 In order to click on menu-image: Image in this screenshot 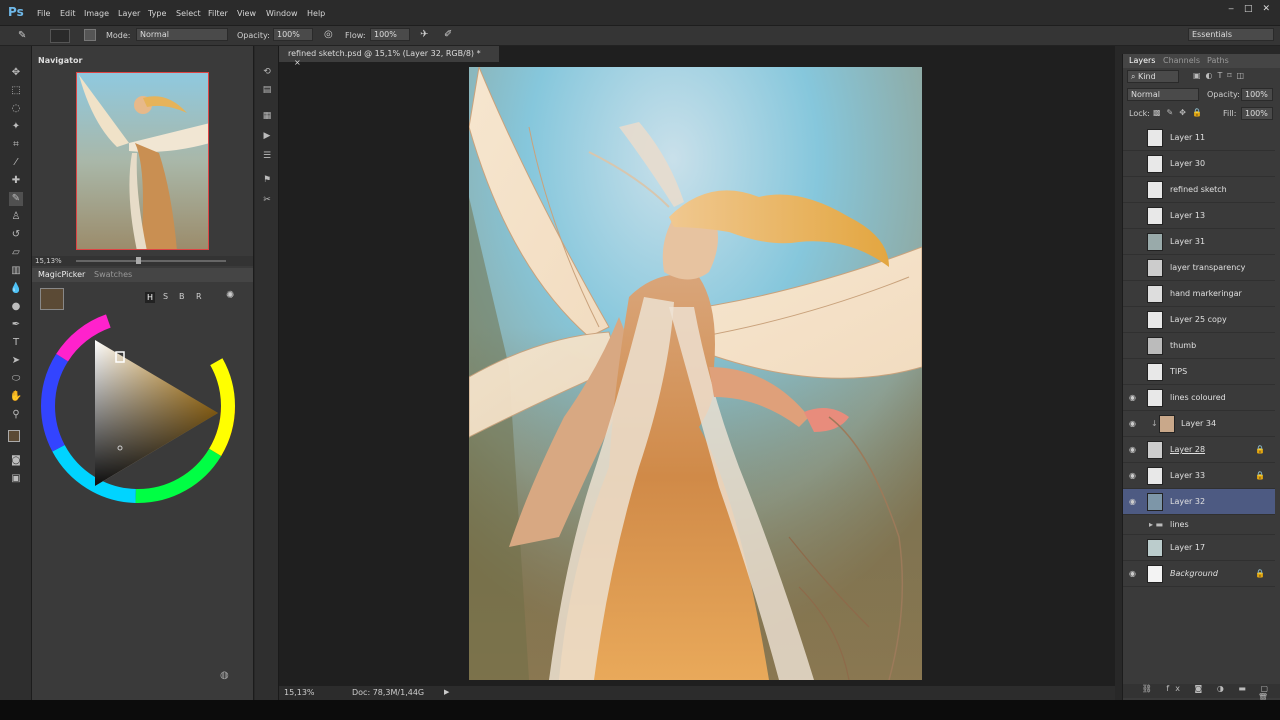, I will do `click(96, 13)`.